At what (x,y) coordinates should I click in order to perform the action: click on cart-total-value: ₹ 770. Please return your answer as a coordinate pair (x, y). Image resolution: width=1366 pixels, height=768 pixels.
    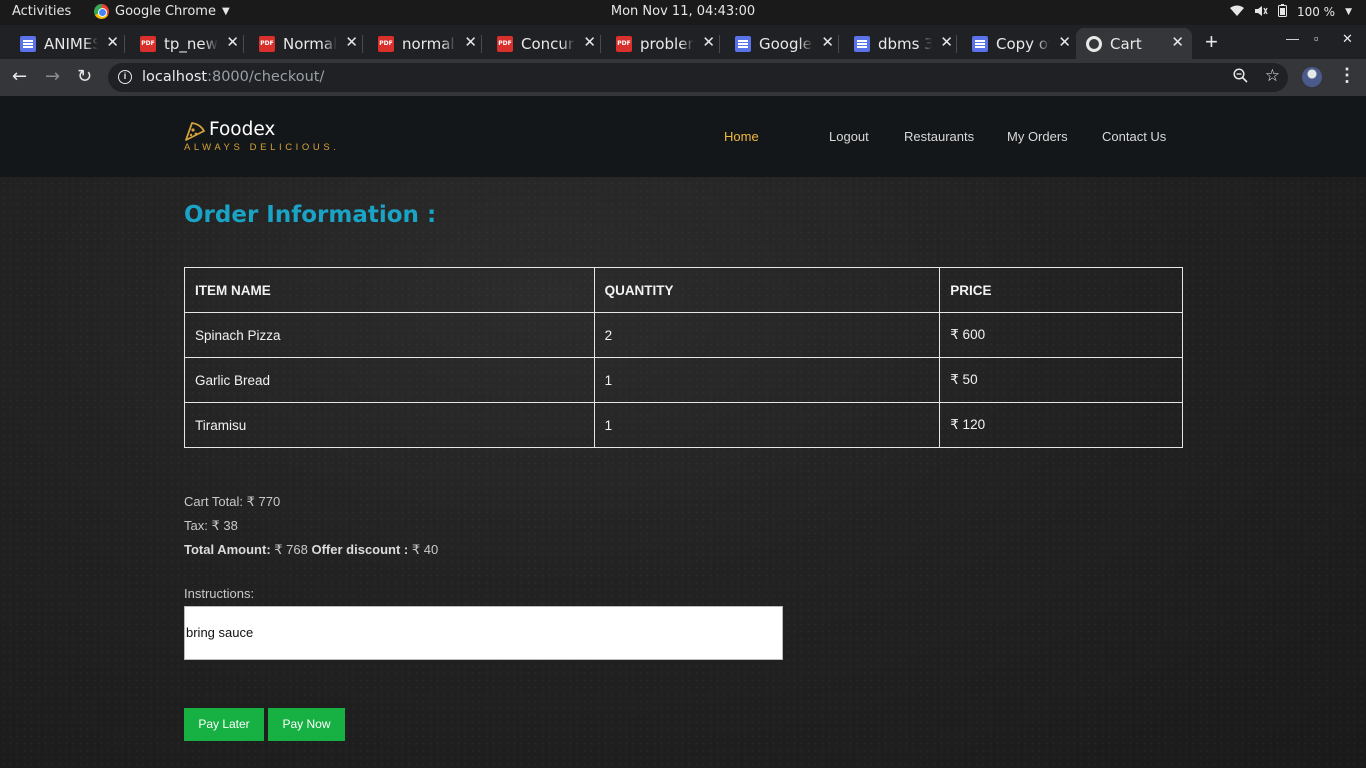
    Looking at the image, I should click on (263, 501).